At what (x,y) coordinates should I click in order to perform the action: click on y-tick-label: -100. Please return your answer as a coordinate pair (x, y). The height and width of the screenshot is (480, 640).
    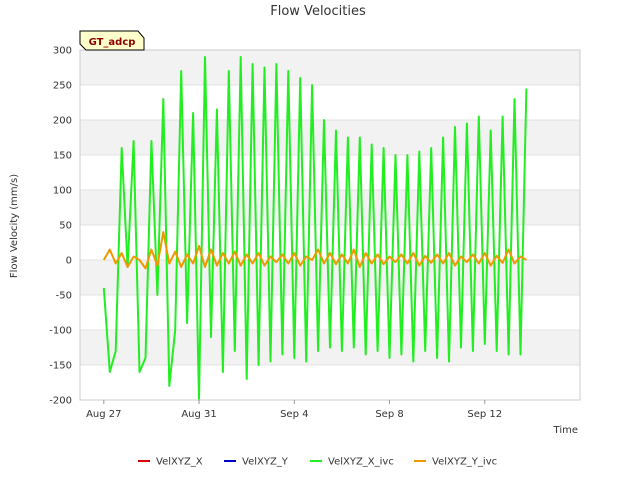
    Looking at the image, I should click on (60, 331).